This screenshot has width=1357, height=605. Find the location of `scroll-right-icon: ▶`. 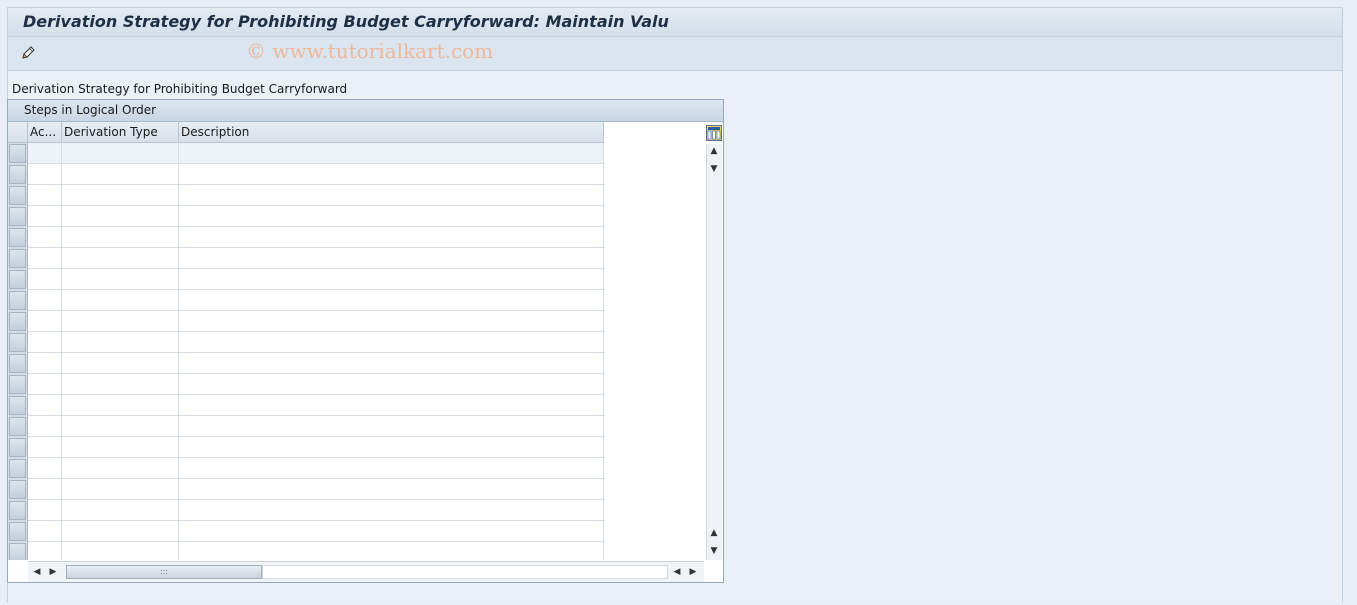

scroll-right-icon: ▶ is located at coordinates (53, 572).